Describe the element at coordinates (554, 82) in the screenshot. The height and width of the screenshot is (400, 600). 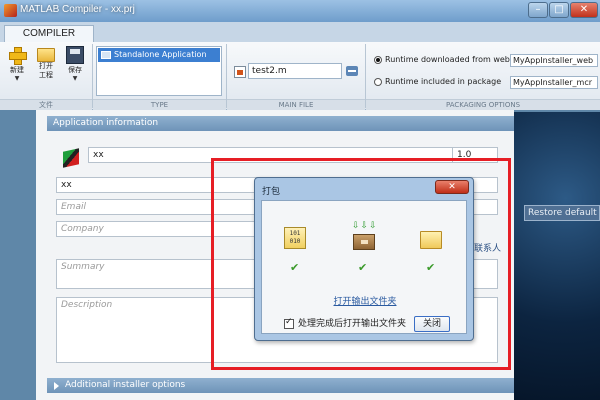
I see `runtime-package-installer-name: MyAppInstaller_mcr` at that location.